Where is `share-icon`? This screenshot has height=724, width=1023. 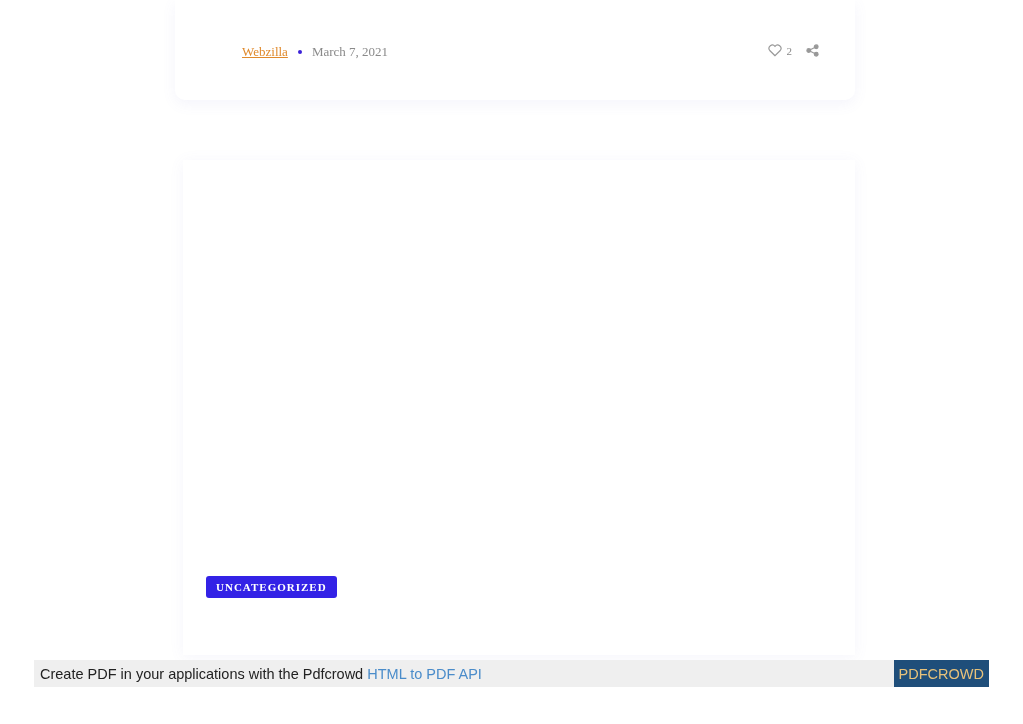 share-icon is located at coordinates (812, 50).